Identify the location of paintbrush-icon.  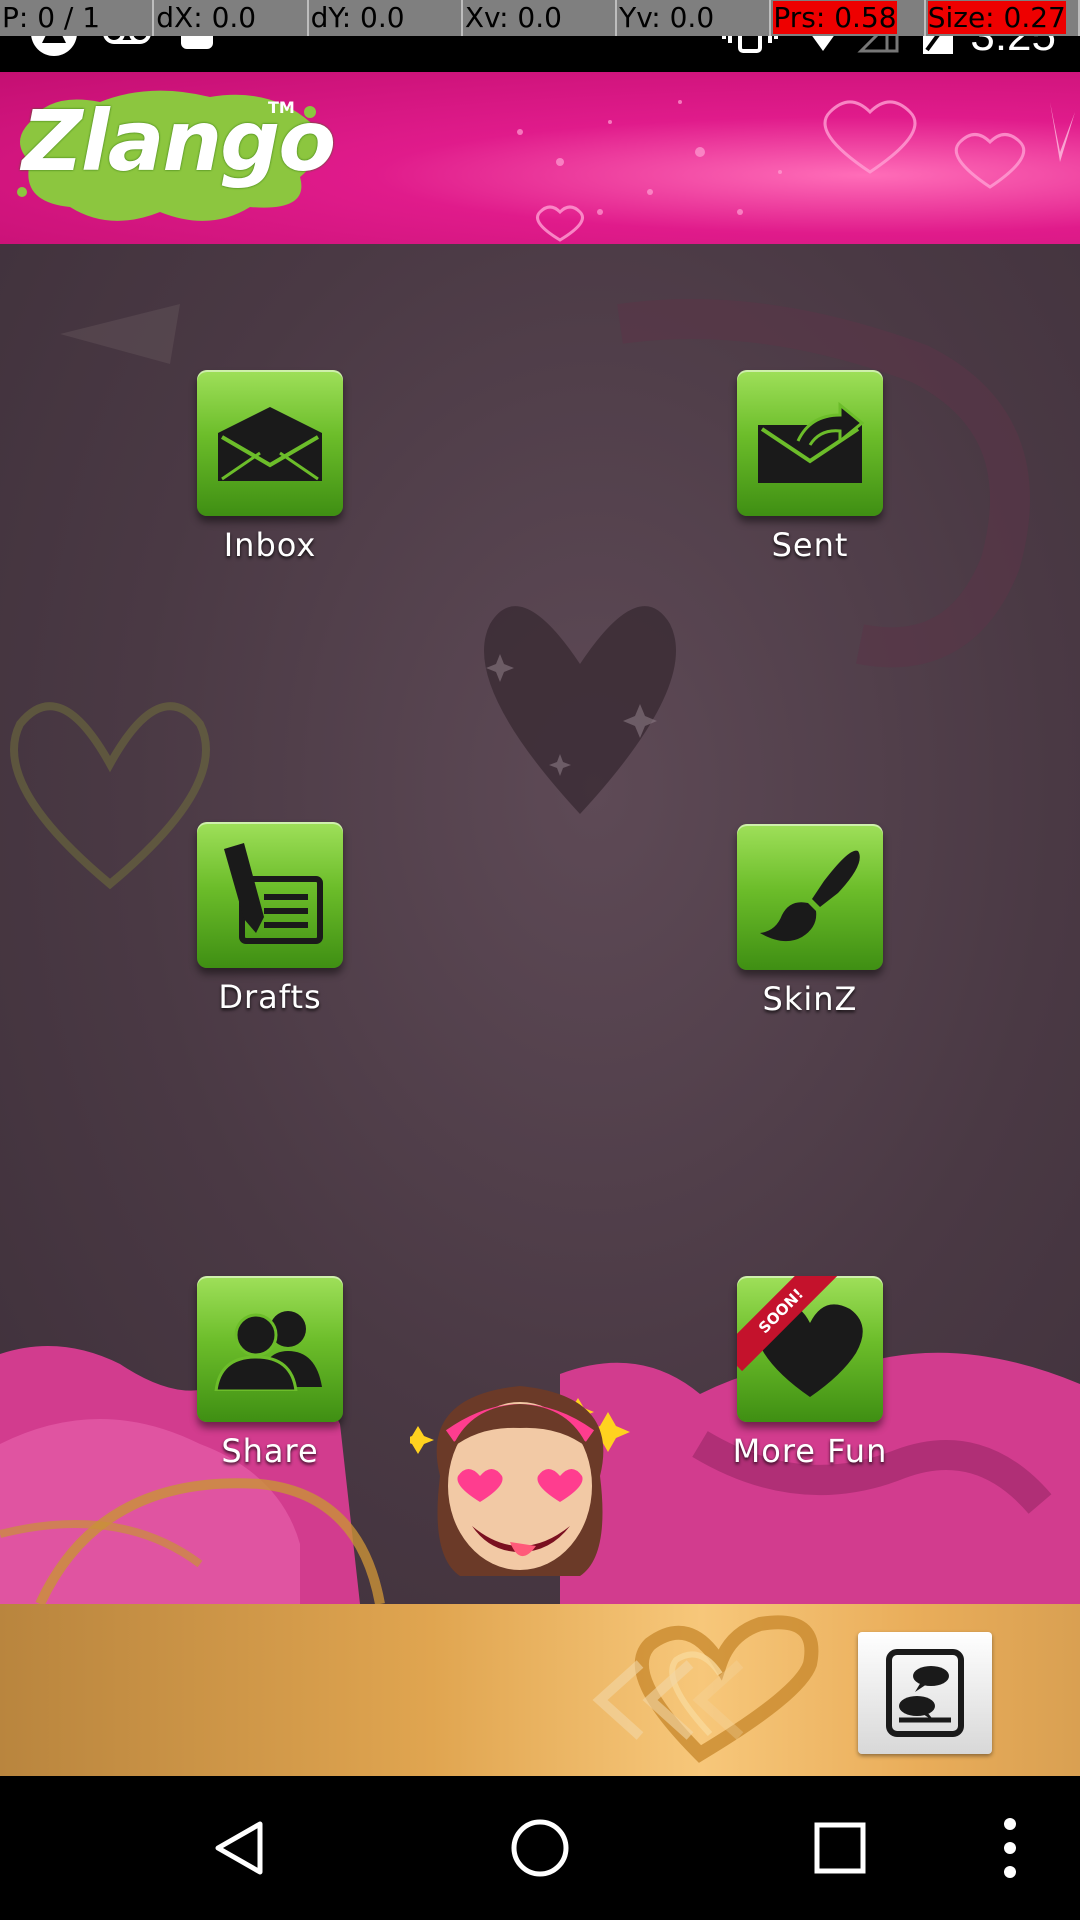
(810, 896).